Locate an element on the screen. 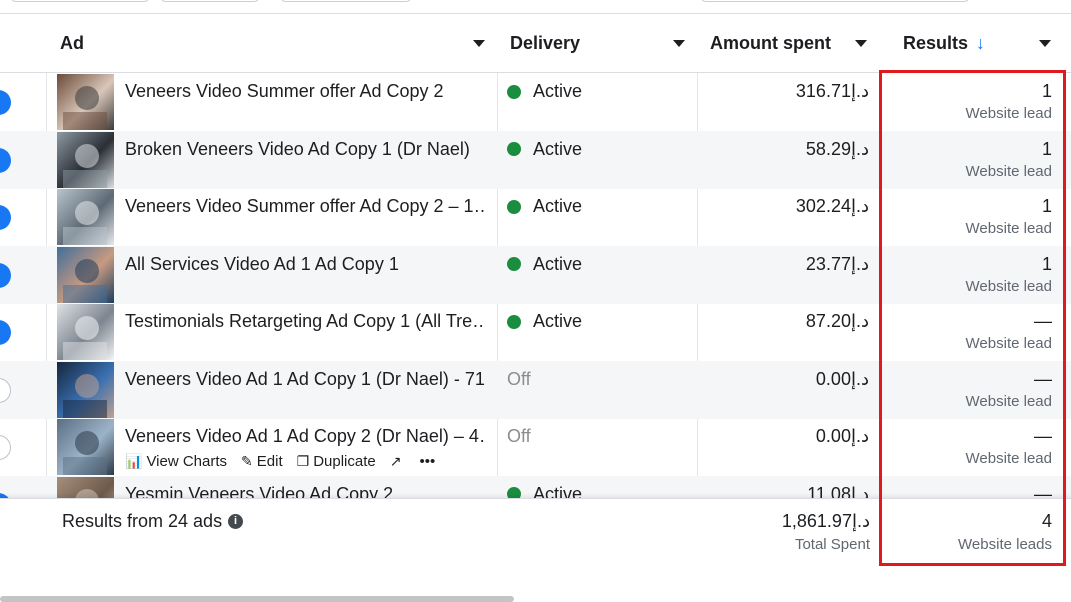  info-icon: i is located at coordinates (236, 521).